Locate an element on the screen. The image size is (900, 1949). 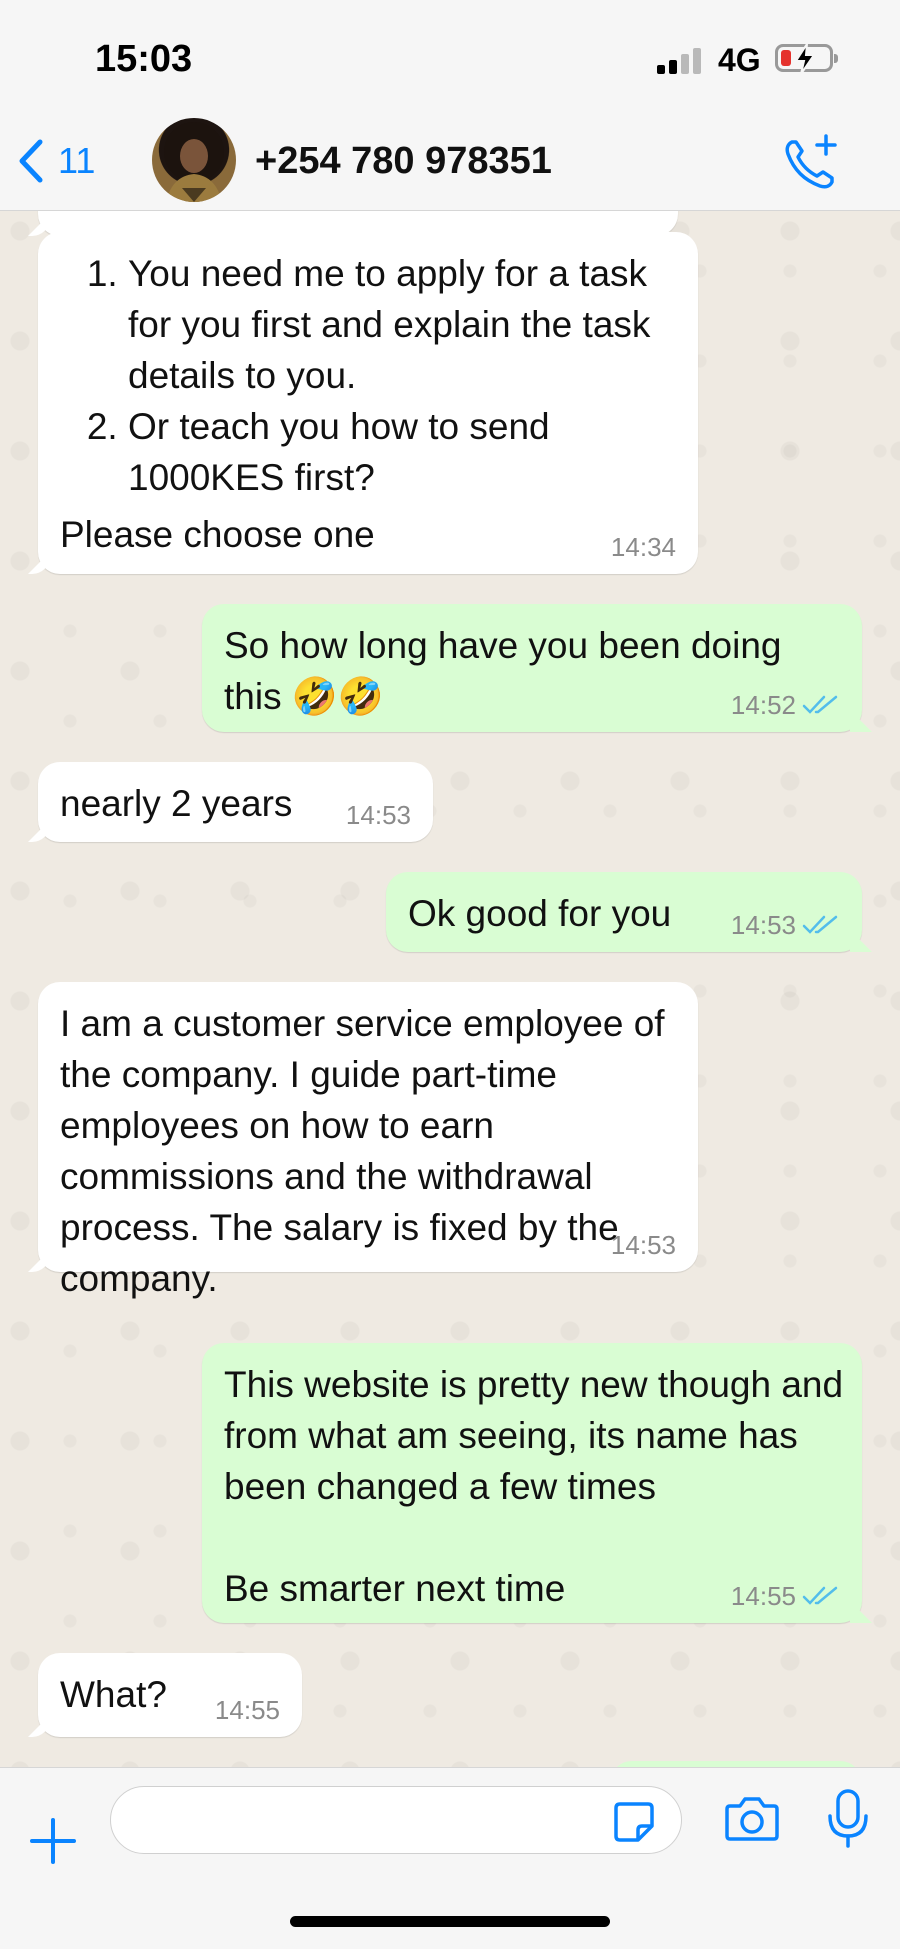
sticker-icon is located at coordinates (634, 1822).